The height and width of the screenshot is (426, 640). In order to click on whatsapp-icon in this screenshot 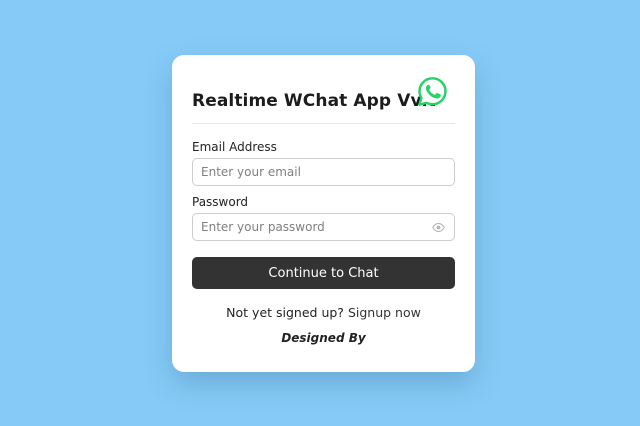, I will do `click(432, 91)`.